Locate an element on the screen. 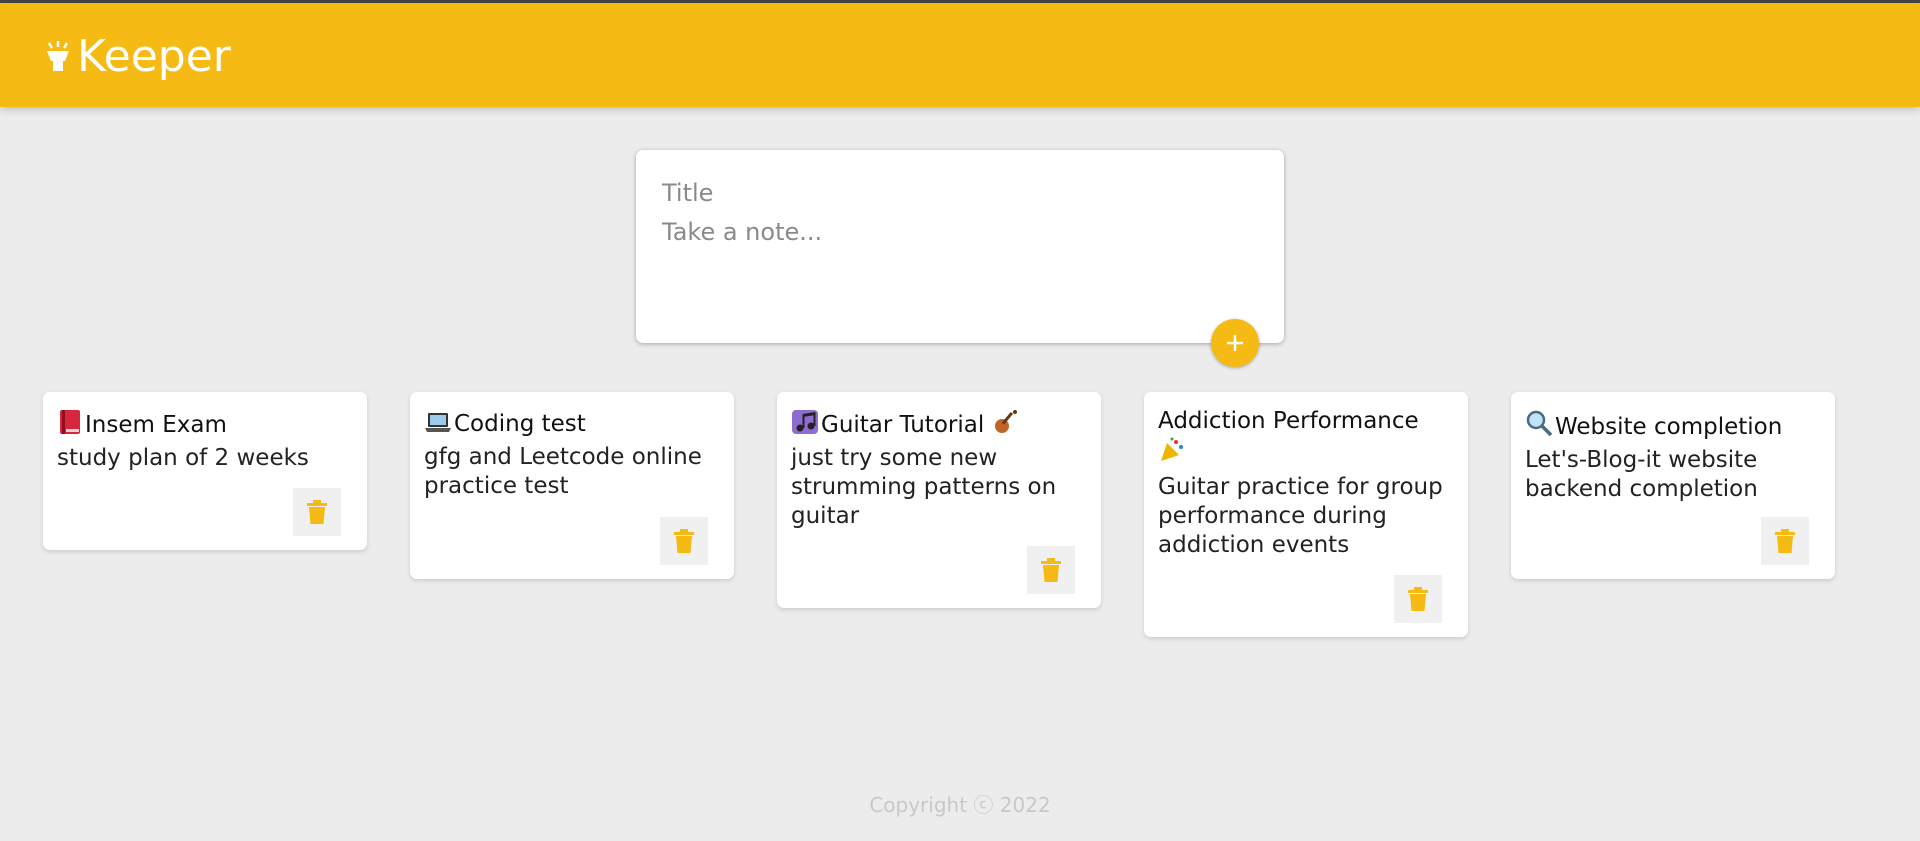  note-title: Insem Exam is located at coordinates (205, 416).